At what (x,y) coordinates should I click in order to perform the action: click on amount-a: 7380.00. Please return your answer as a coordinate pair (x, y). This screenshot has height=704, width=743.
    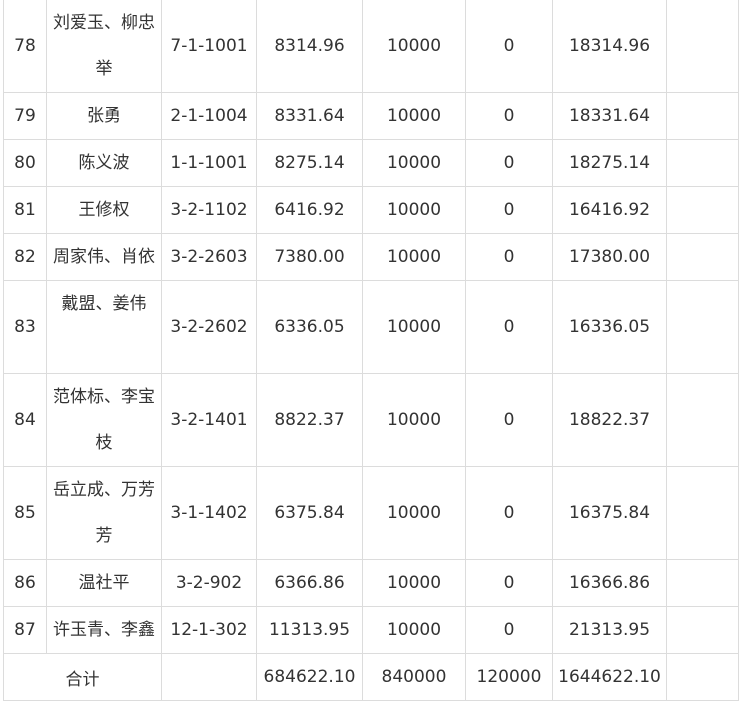
    Looking at the image, I should click on (309, 257).